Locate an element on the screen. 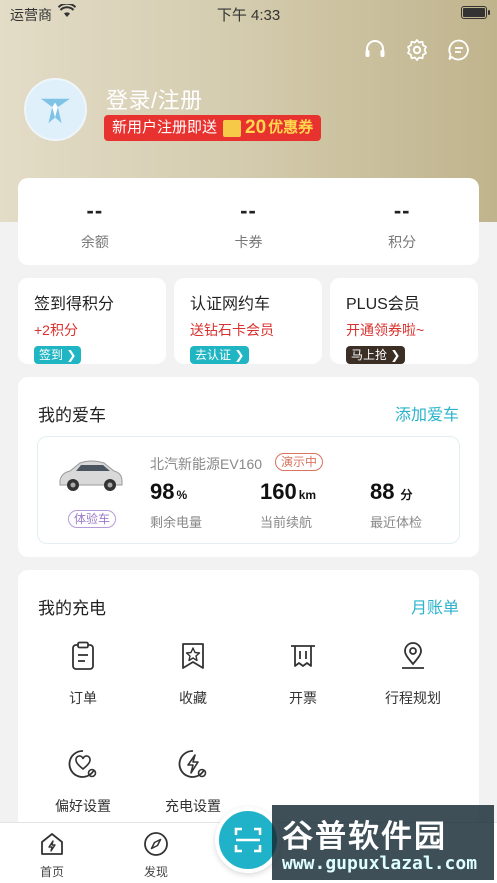 This screenshot has width=497, height=883. metric-unit: % is located at coordinates (182, 495).